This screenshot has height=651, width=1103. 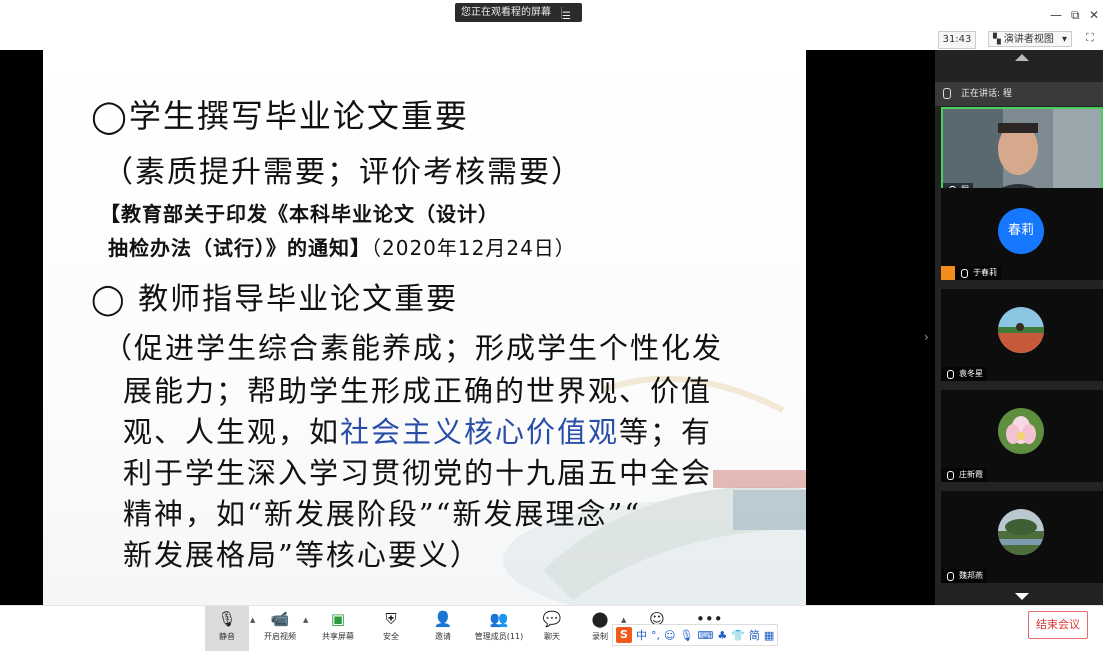 I want to click on add-user-icon: 👤, so click(x=443, y=619).